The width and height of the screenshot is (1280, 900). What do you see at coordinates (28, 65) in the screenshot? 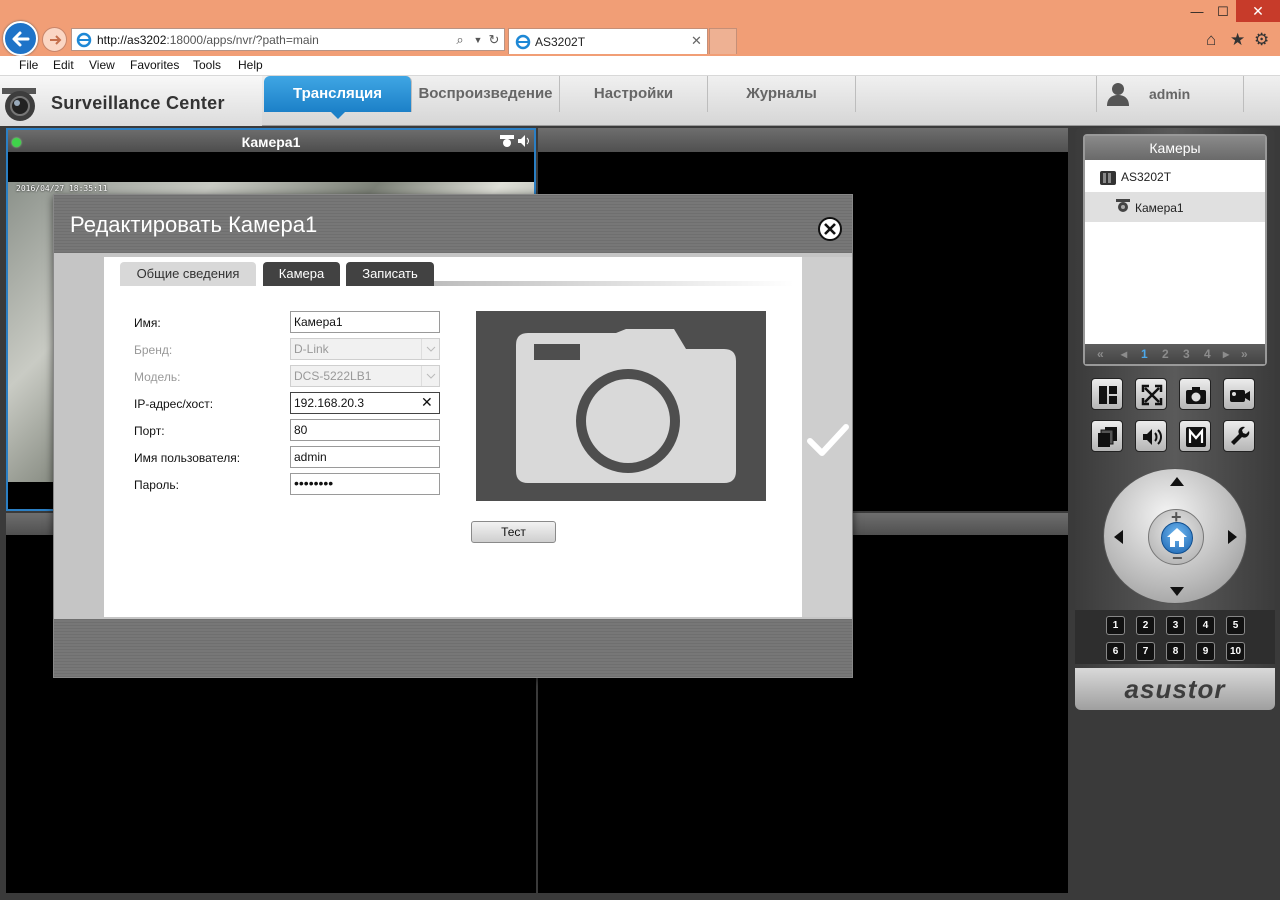
I see `menu-file: File` at bounding box center [28, 65].